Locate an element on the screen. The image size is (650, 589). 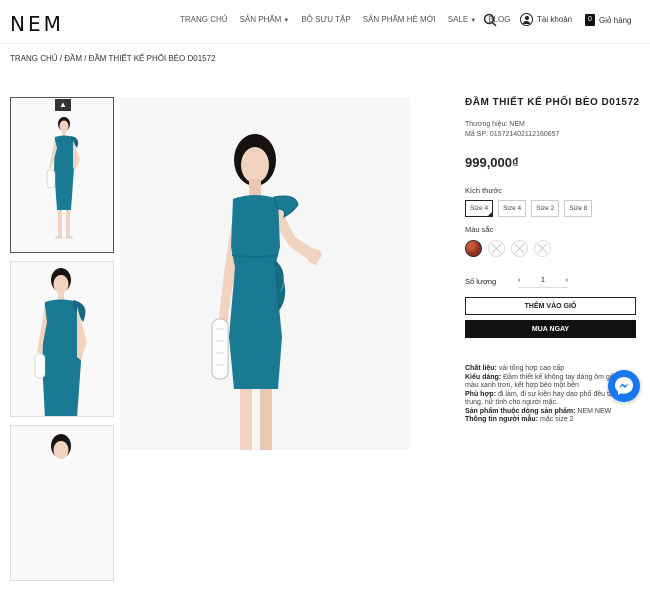
brand-logo: NEM is located at coordinates (37, 24).